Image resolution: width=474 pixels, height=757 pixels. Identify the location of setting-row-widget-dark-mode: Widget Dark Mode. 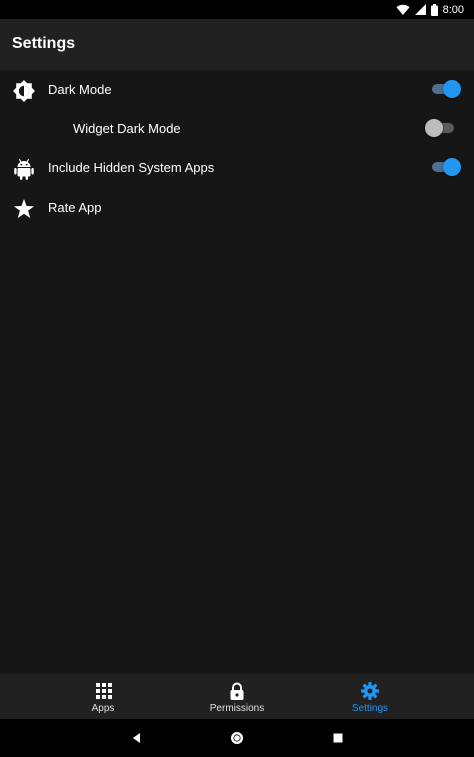
(237, 129).